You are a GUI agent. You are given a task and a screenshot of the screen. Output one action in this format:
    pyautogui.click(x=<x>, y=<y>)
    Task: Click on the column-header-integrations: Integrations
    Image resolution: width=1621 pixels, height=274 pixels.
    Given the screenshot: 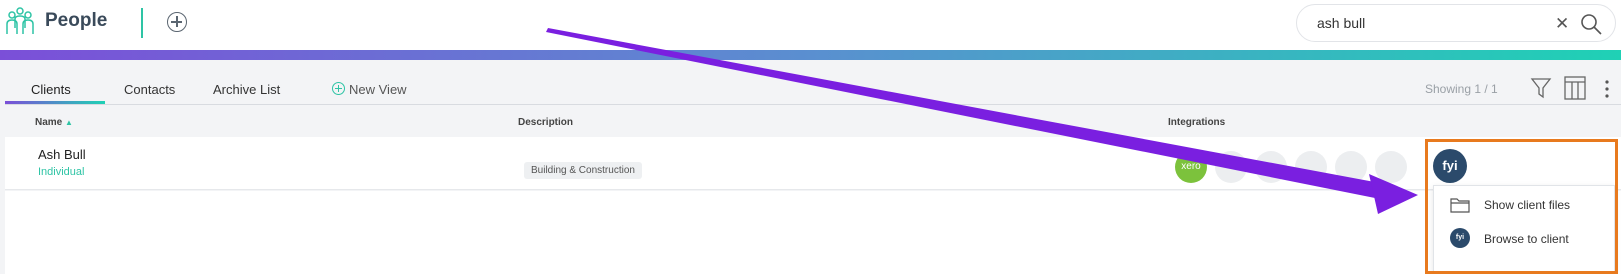 What is the action you would take?
    pyautogui.click(x=1196, y=122)
    